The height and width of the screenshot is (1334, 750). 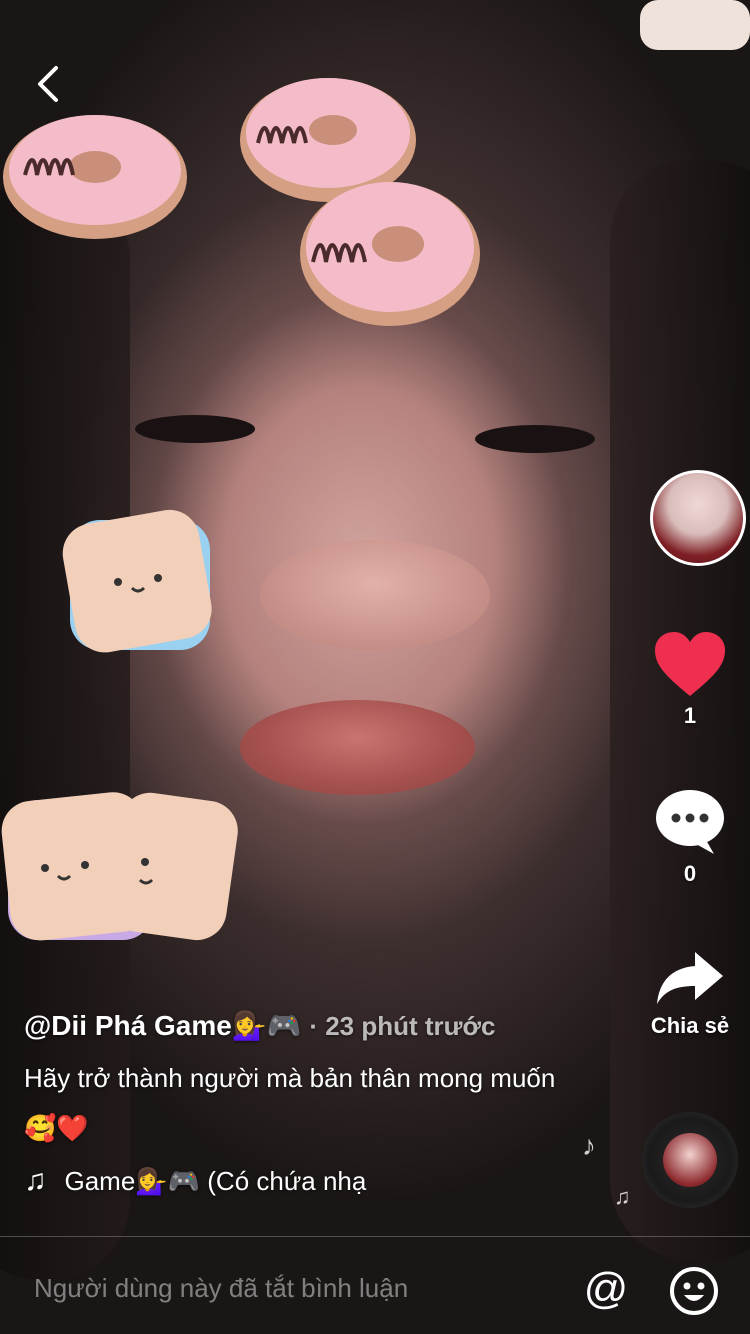 What do you see at coordinates (304, 1026) in the screenshot?
I see `author-line: @Dii Phá Game💁‍♀️🎮 · 23 phút trước` at bounding box center [304, 1026].